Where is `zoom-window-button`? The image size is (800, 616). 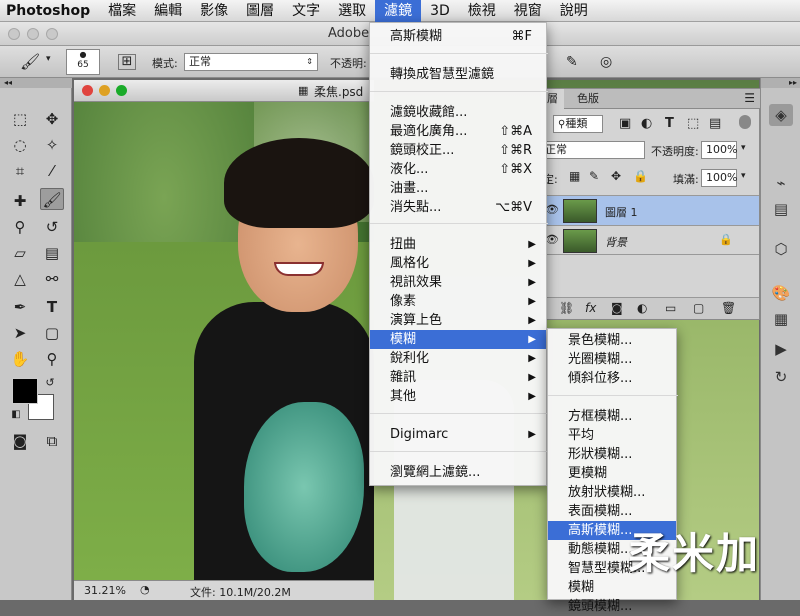
zoom-window-button is located at coordinates (52, 34).